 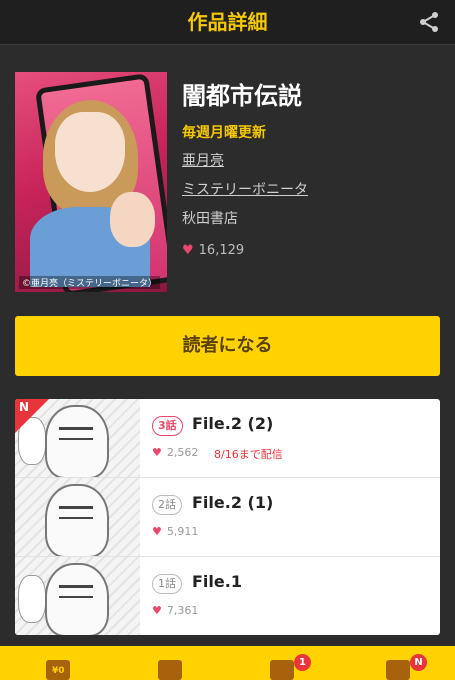 What do you see at coordinates (167, 426) in the screenshot?
I see `episode-number-badge: 3話` at bounding box center [167, 426].